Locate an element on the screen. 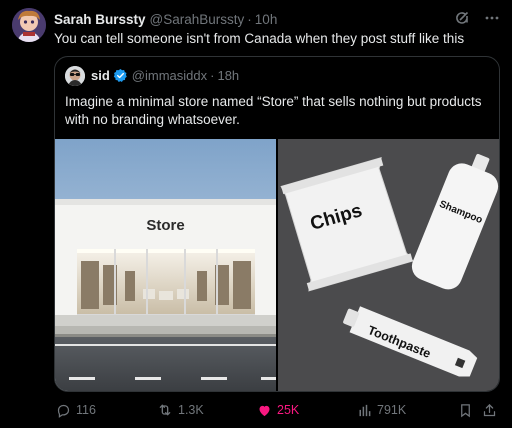 Image resolution: width=512 pixels, height=428 pixels. repost-count: 1.3K is located at coordinates (191, 410).